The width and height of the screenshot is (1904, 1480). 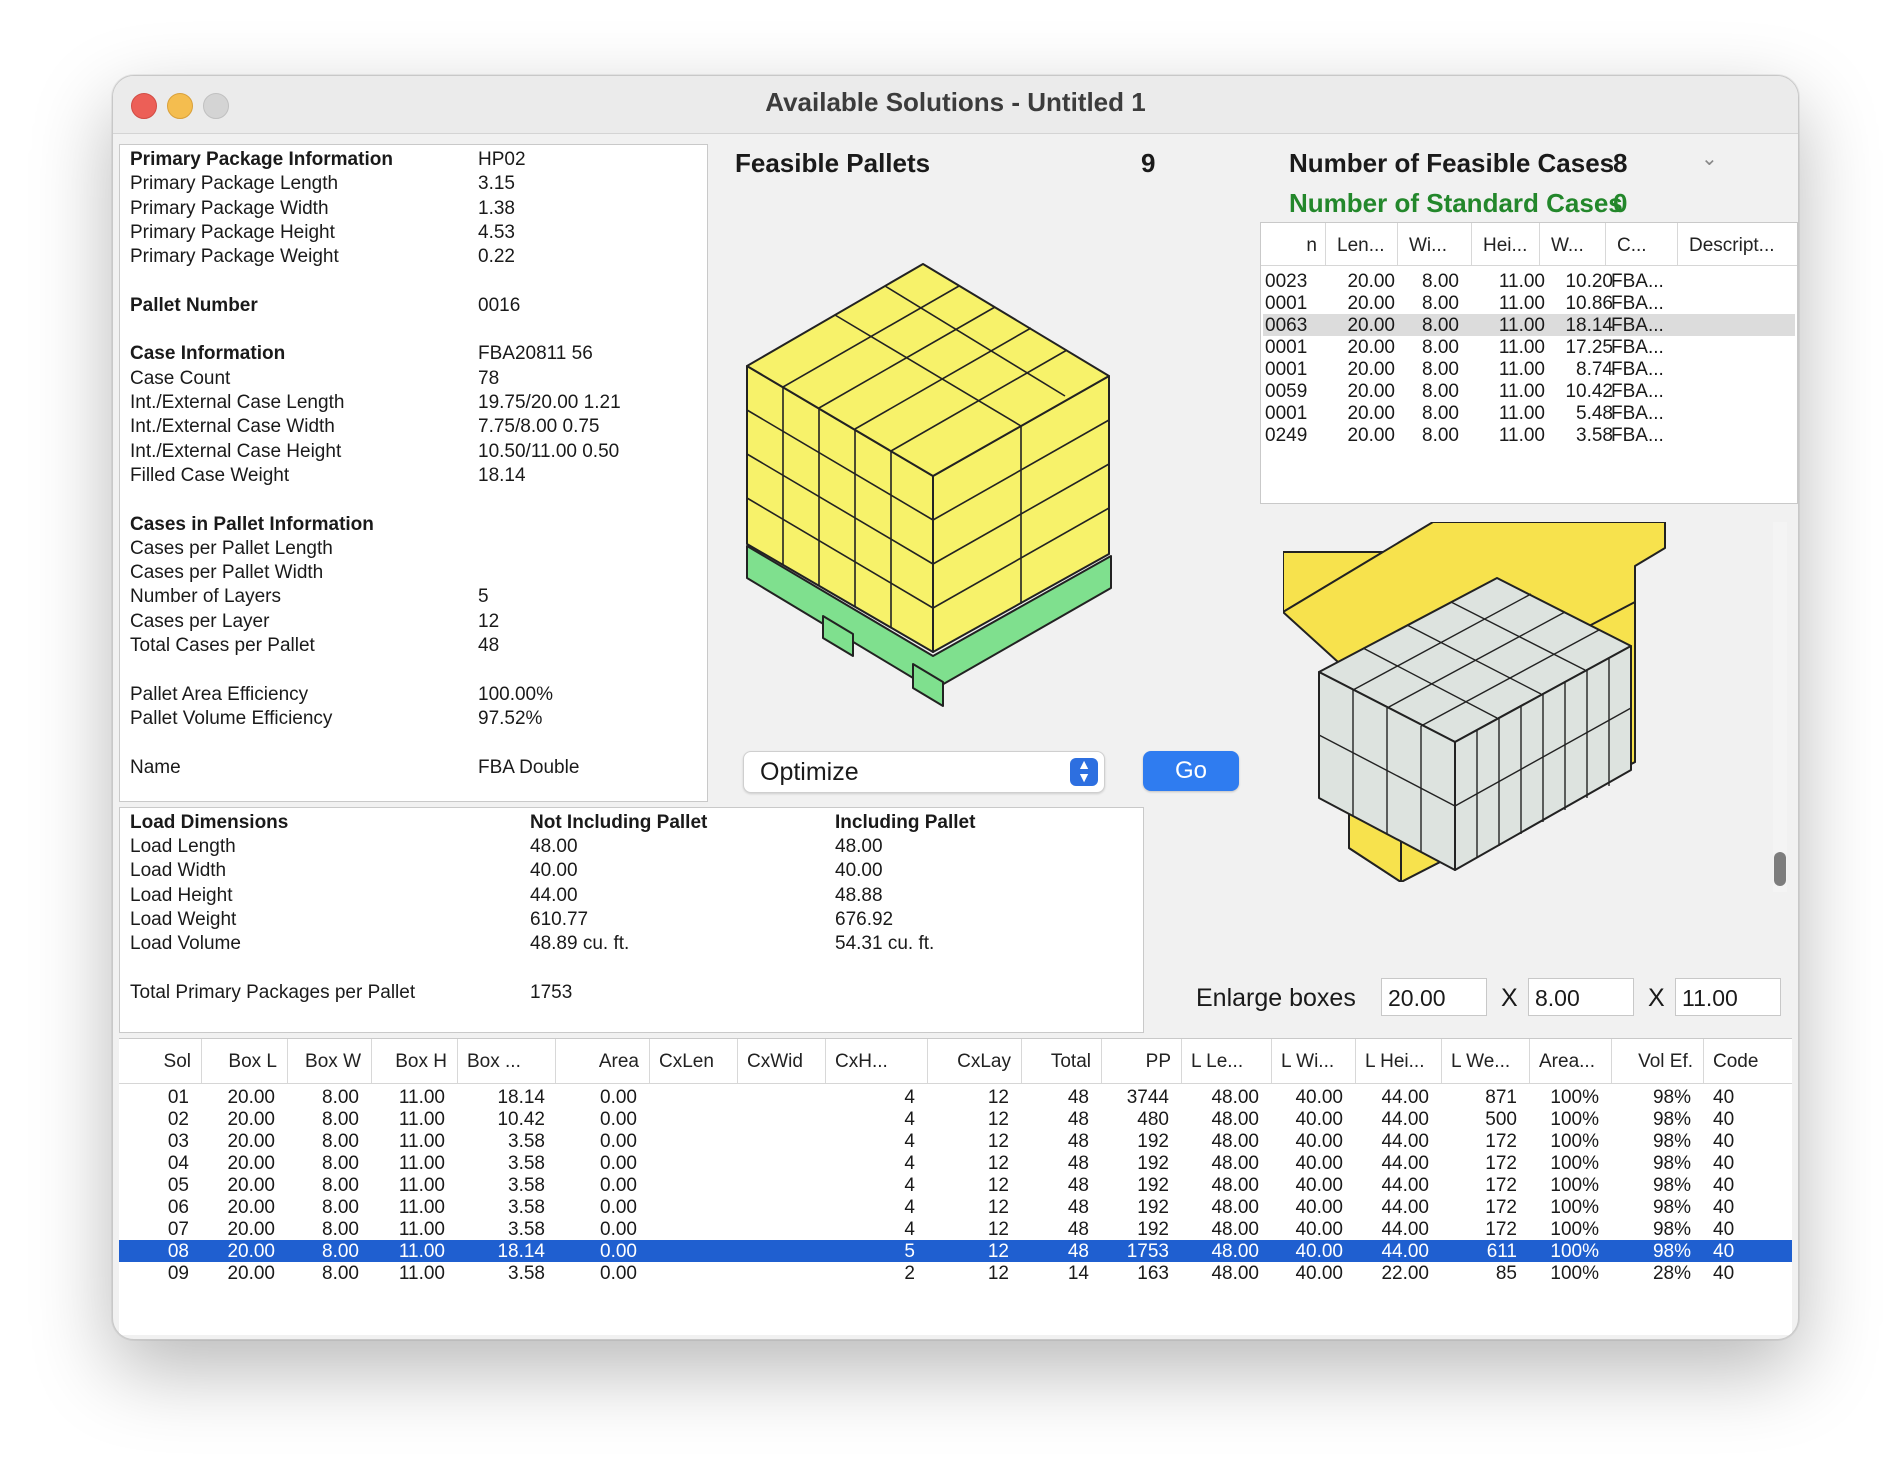 I want to click on cases-cell: 3.58, so click(x=1578, y=436).